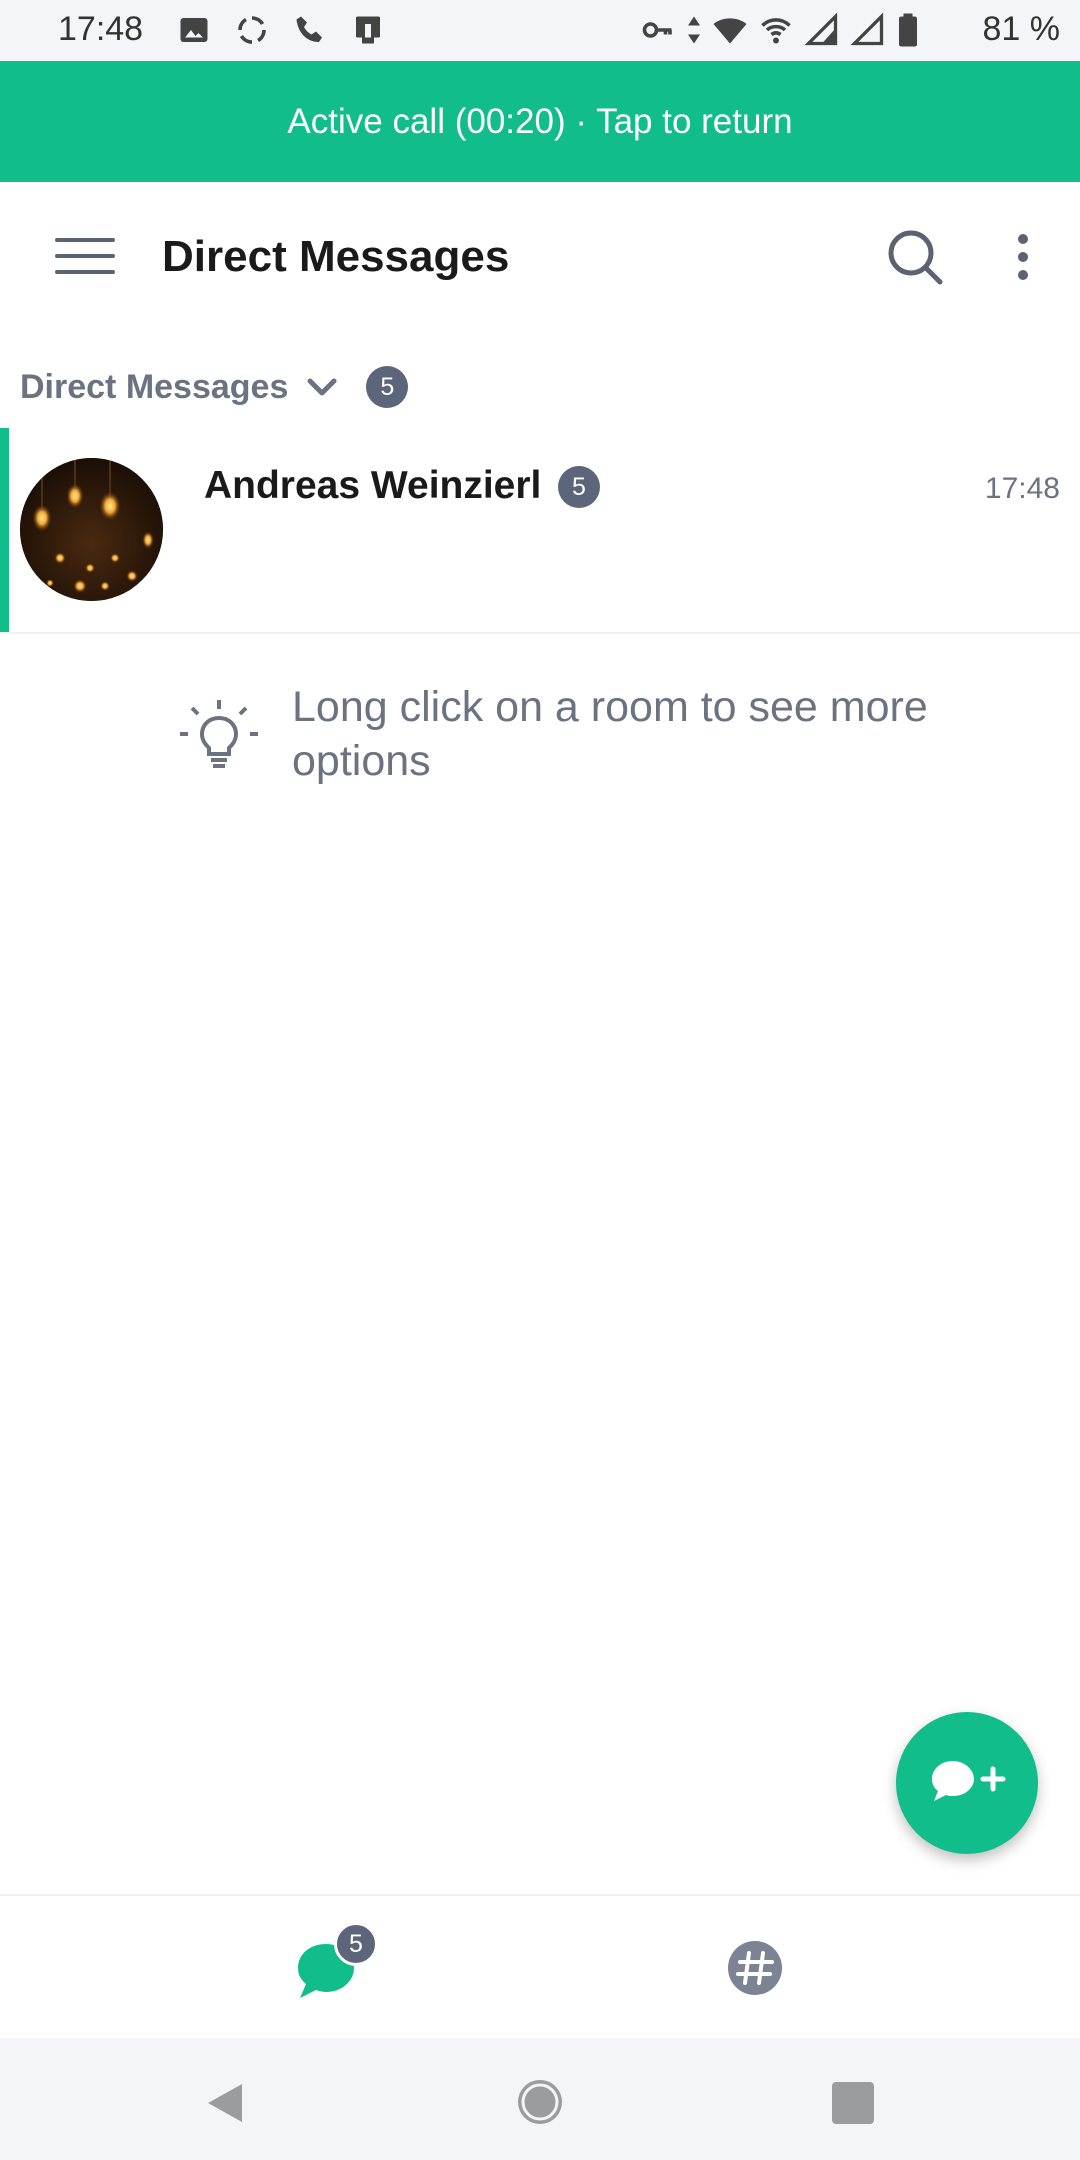 Image resolution: width=1080 pixels, height=2160 pixels. Describe the element at coordinates (730, 31) in the screenshot. I see `wifi-icon` at that location.